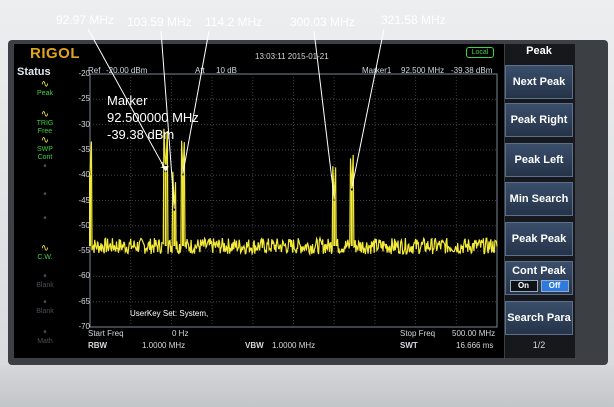 This screenshot has width=614, height=407. What do you see at coordinates (98, 345) in the screenshot?
I see `rbw-label: RBW` at bounding box center [98, 345].